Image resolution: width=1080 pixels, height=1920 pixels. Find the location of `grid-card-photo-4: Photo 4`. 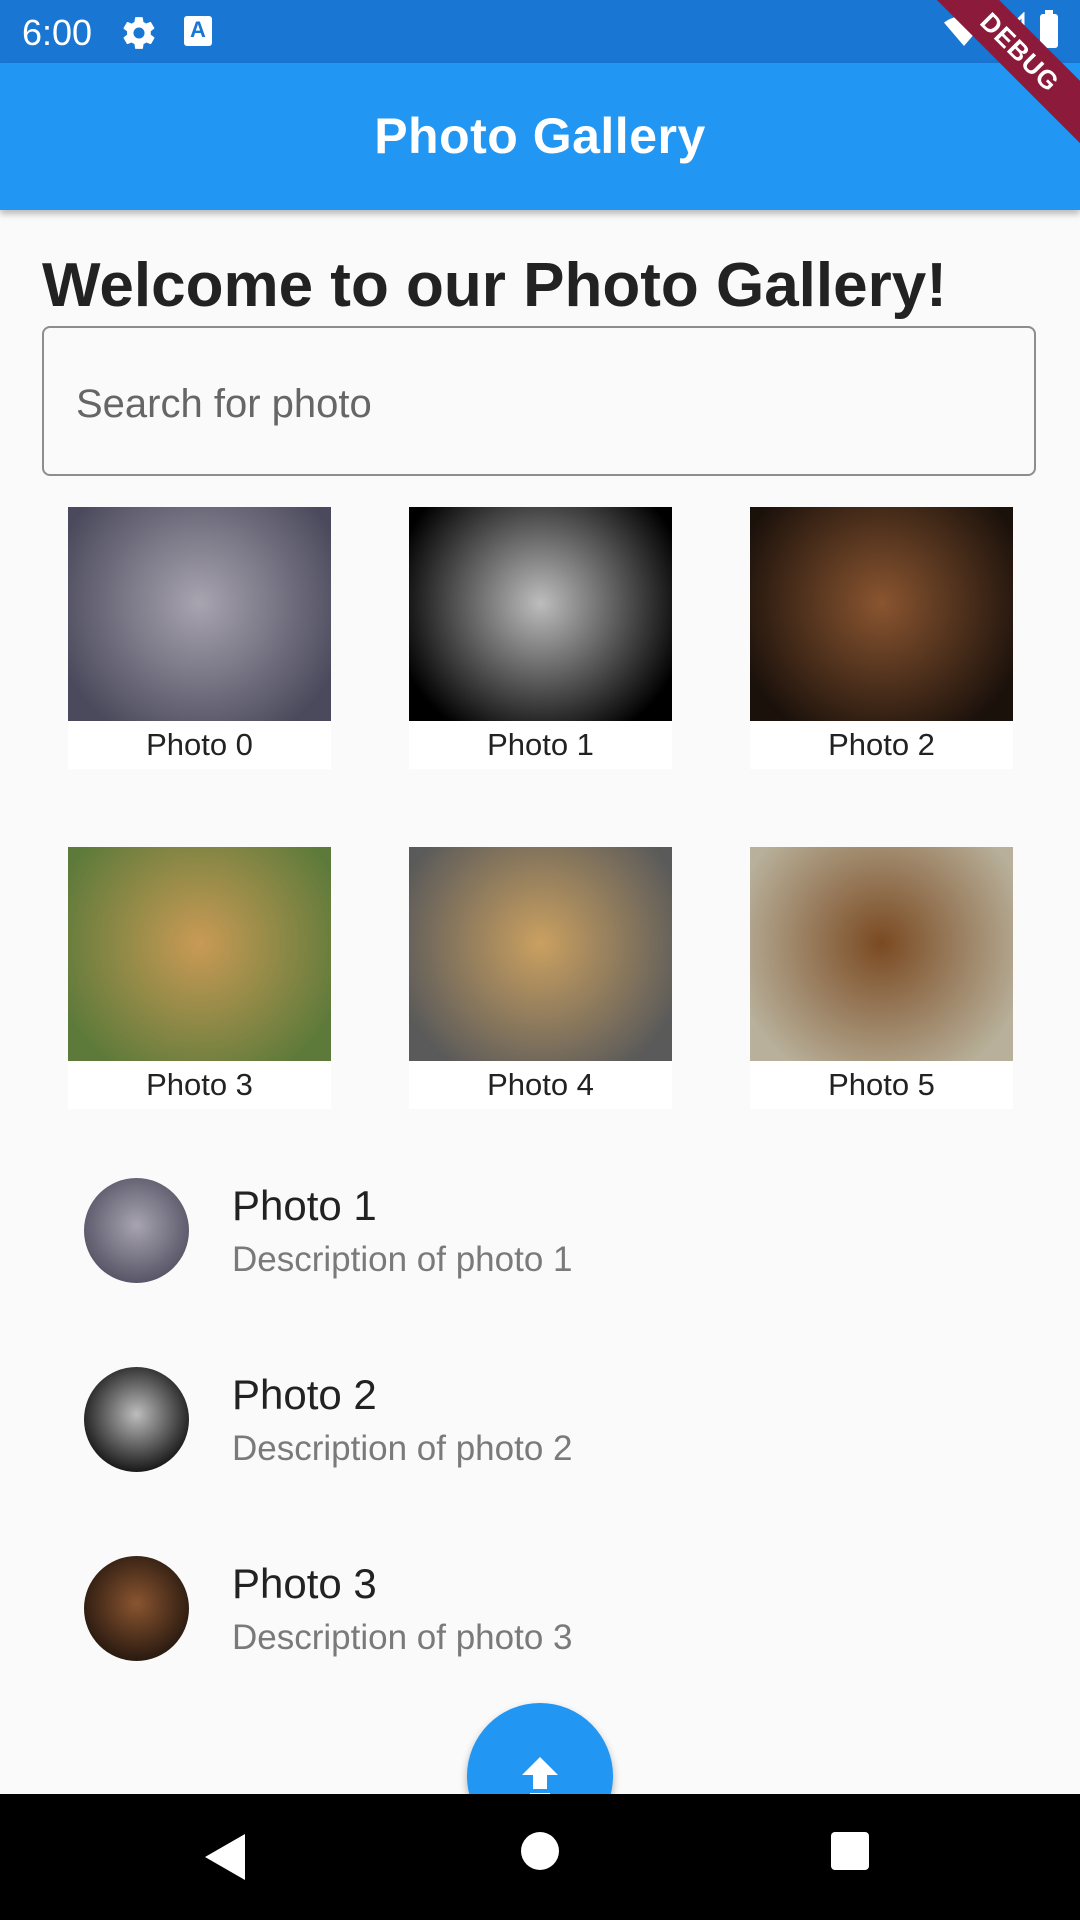

grid-card-photo-4: Photo 4 is located at coordinates (540, 978).